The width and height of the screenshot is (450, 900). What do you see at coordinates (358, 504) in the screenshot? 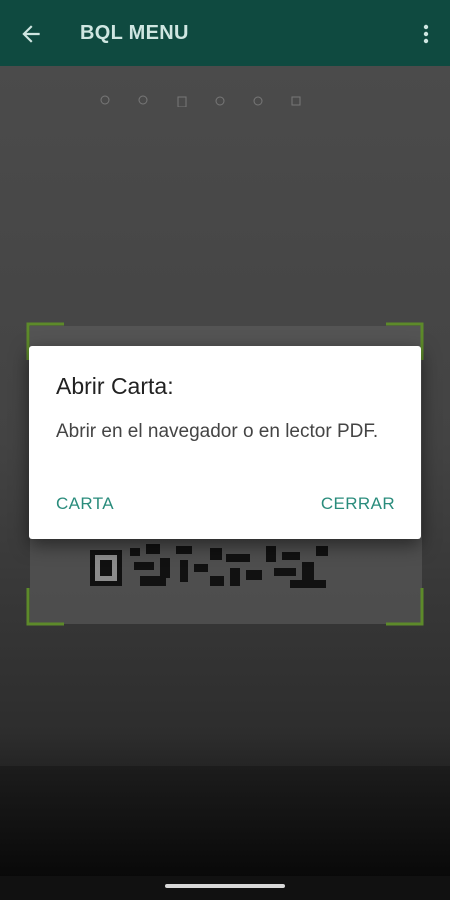
I see `cerrar-button: CERRAR` at bounding box center [358, 504].